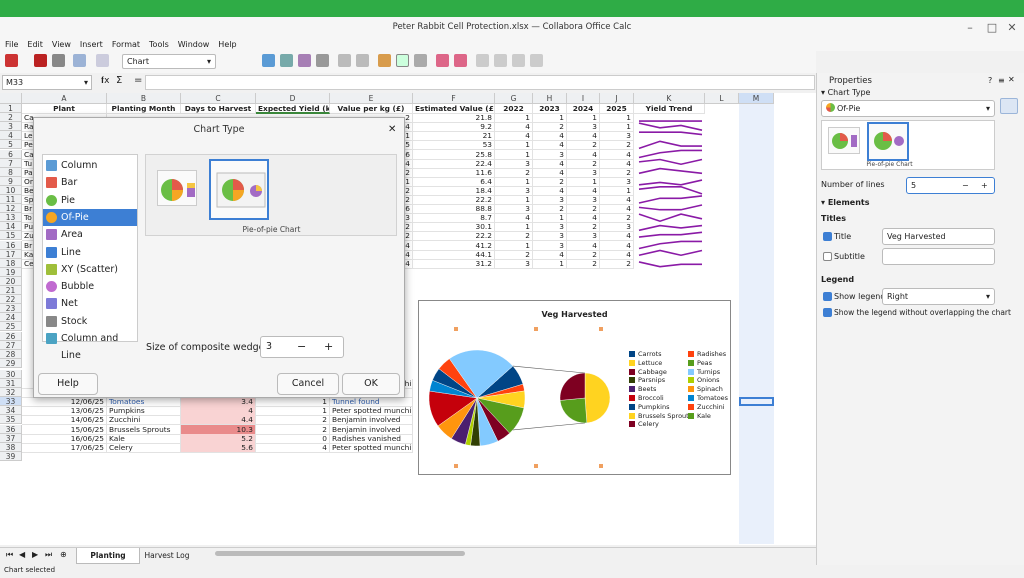 The image size is (1024, 578). Describe the element at coordinates (1009, 106) in the screenshot. I see `properties-deck-icon` at that location.